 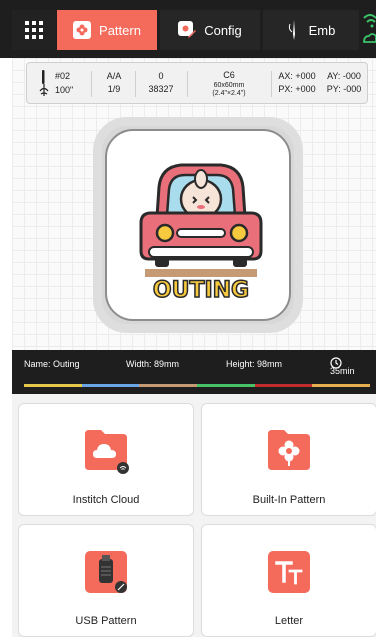 I want to click on stitch-col: 0 38327, so click(x=161, y=83).